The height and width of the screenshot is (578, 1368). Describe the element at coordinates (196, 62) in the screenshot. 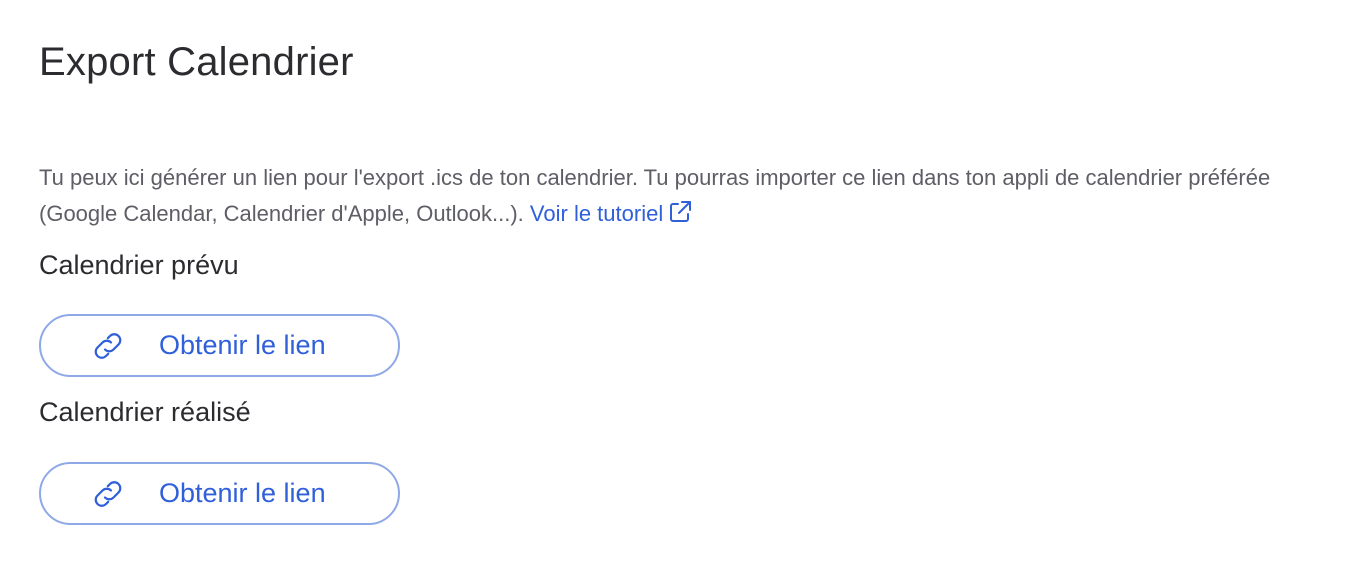

I see `page-title: Export Calendrier` at that location.